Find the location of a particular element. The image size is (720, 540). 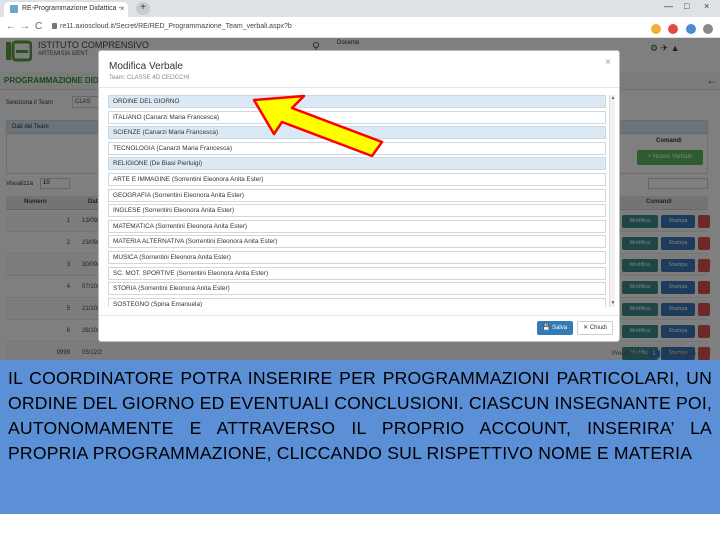

annotation-arrow-icon is located at coordinates (318, 126).